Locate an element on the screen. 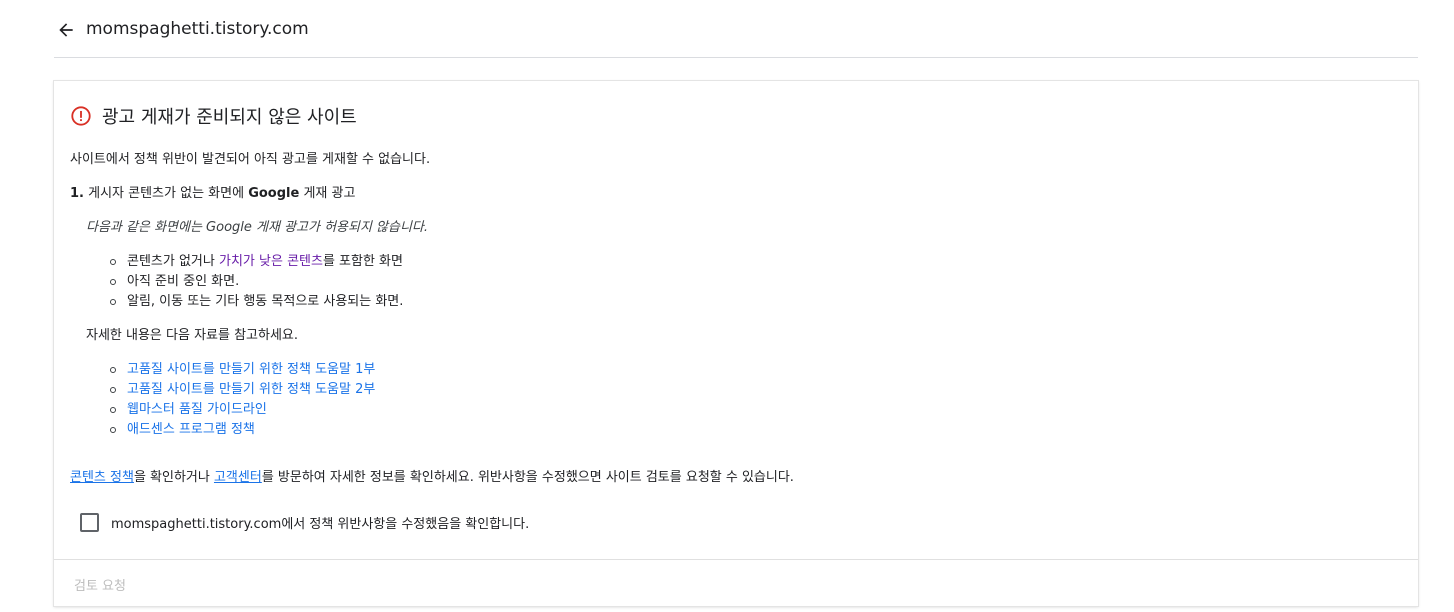 This screenshot has height=612, width=1454. violation-number: 1. is located at coordinates (77, 193).